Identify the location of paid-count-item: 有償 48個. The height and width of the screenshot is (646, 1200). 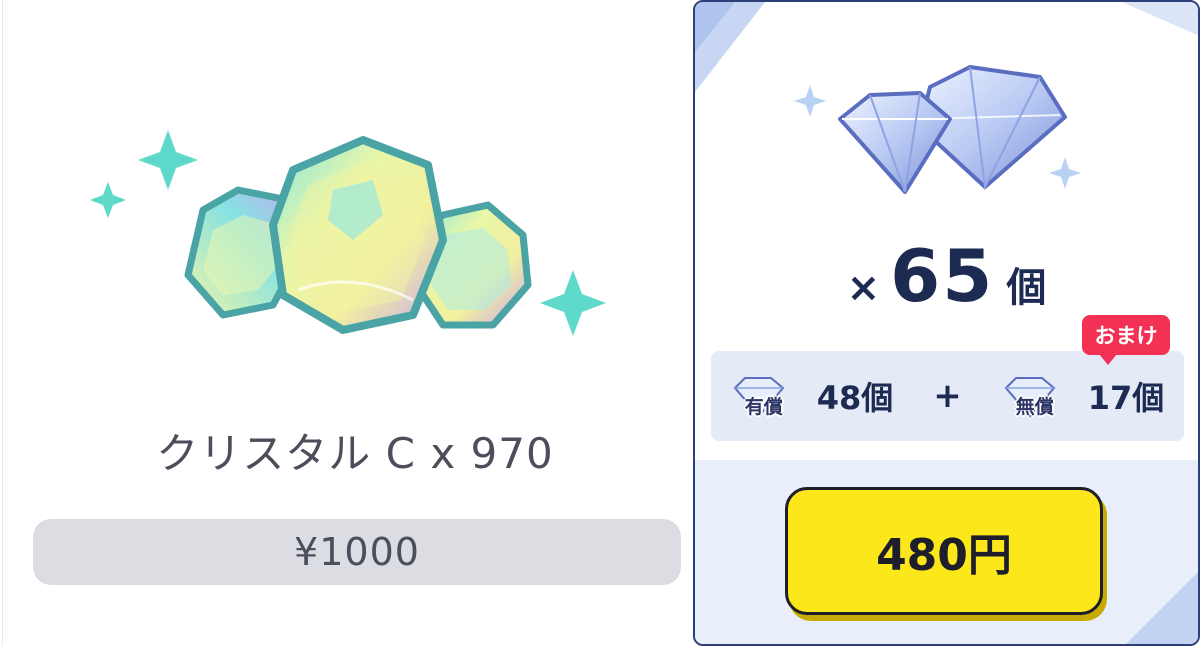
(812, 396).